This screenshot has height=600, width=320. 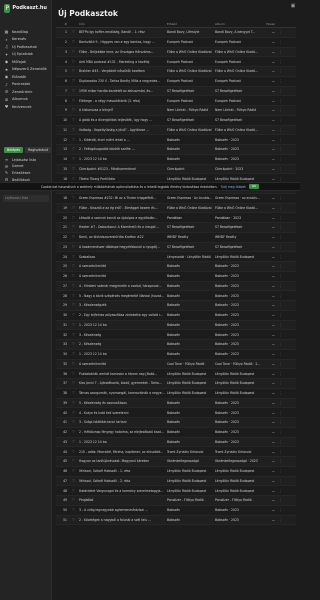 I want to click on row-album: Pandában · 2023, so click(x=237, y=218).